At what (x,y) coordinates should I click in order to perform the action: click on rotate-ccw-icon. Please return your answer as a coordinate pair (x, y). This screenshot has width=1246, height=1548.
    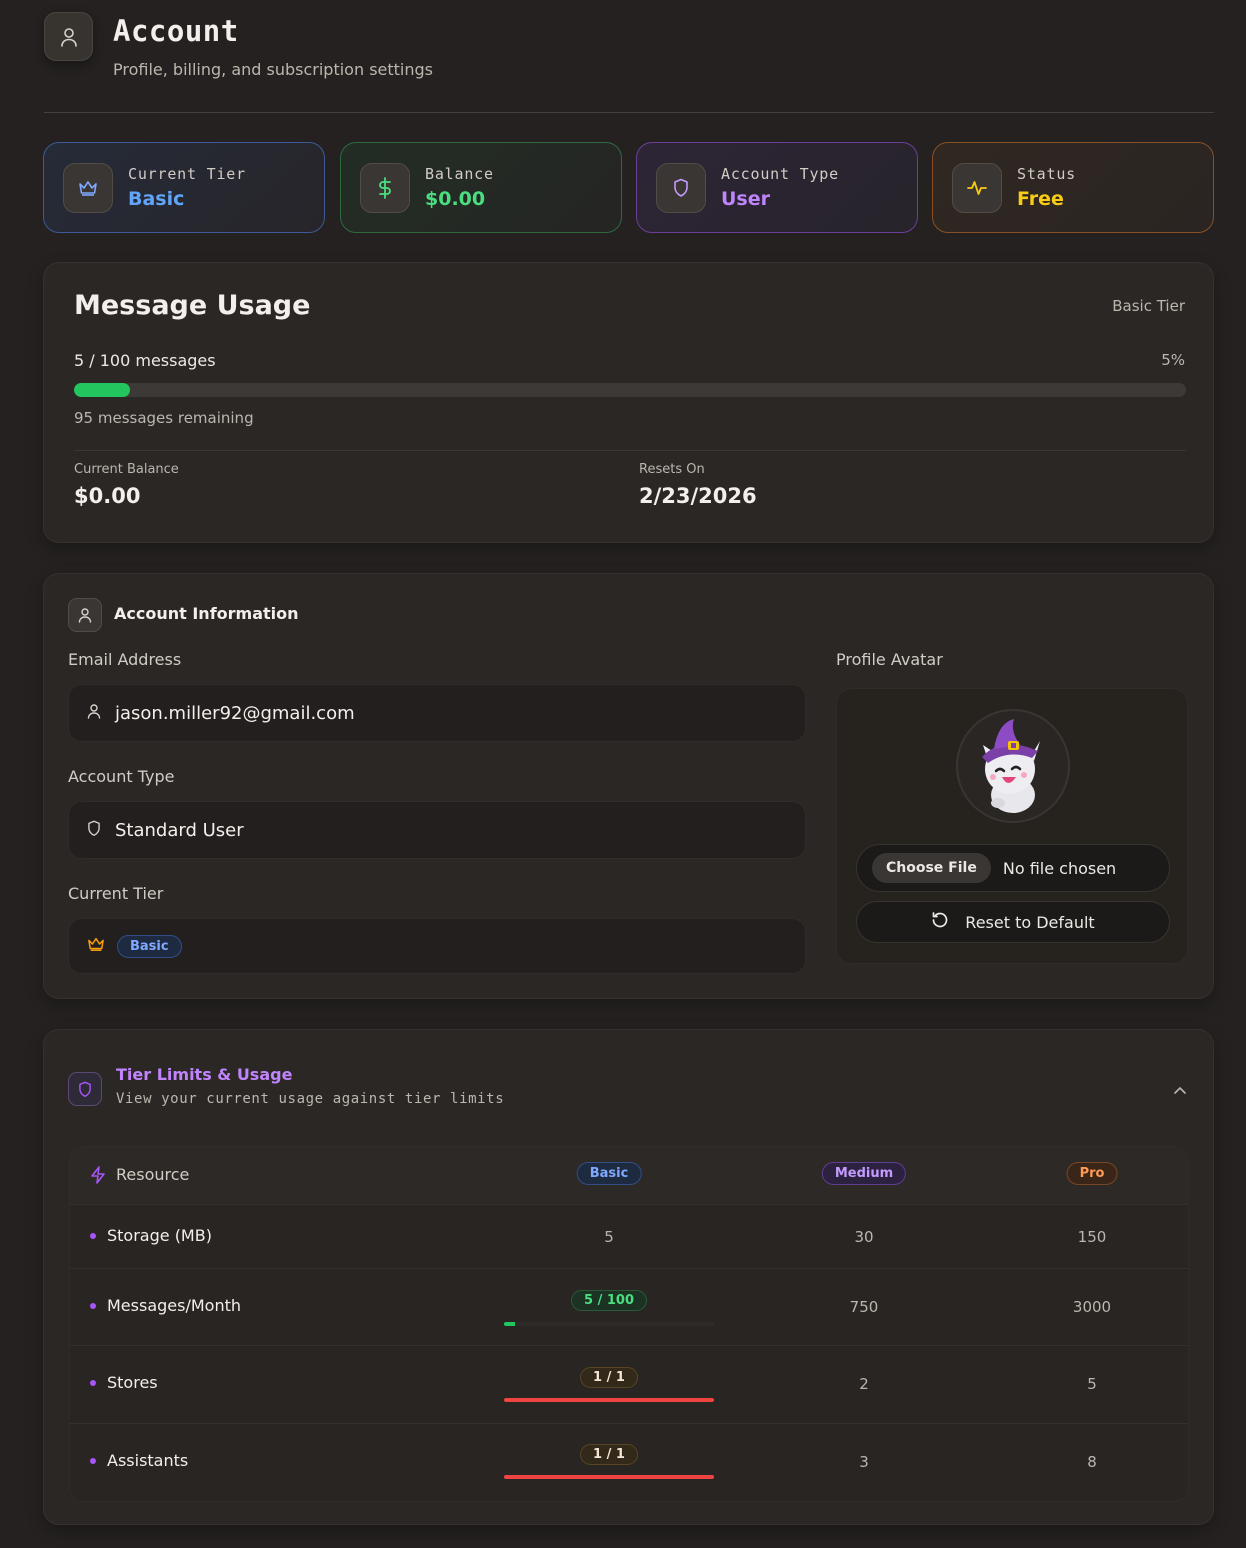
    Looking at the image, I should click on (940, 922).